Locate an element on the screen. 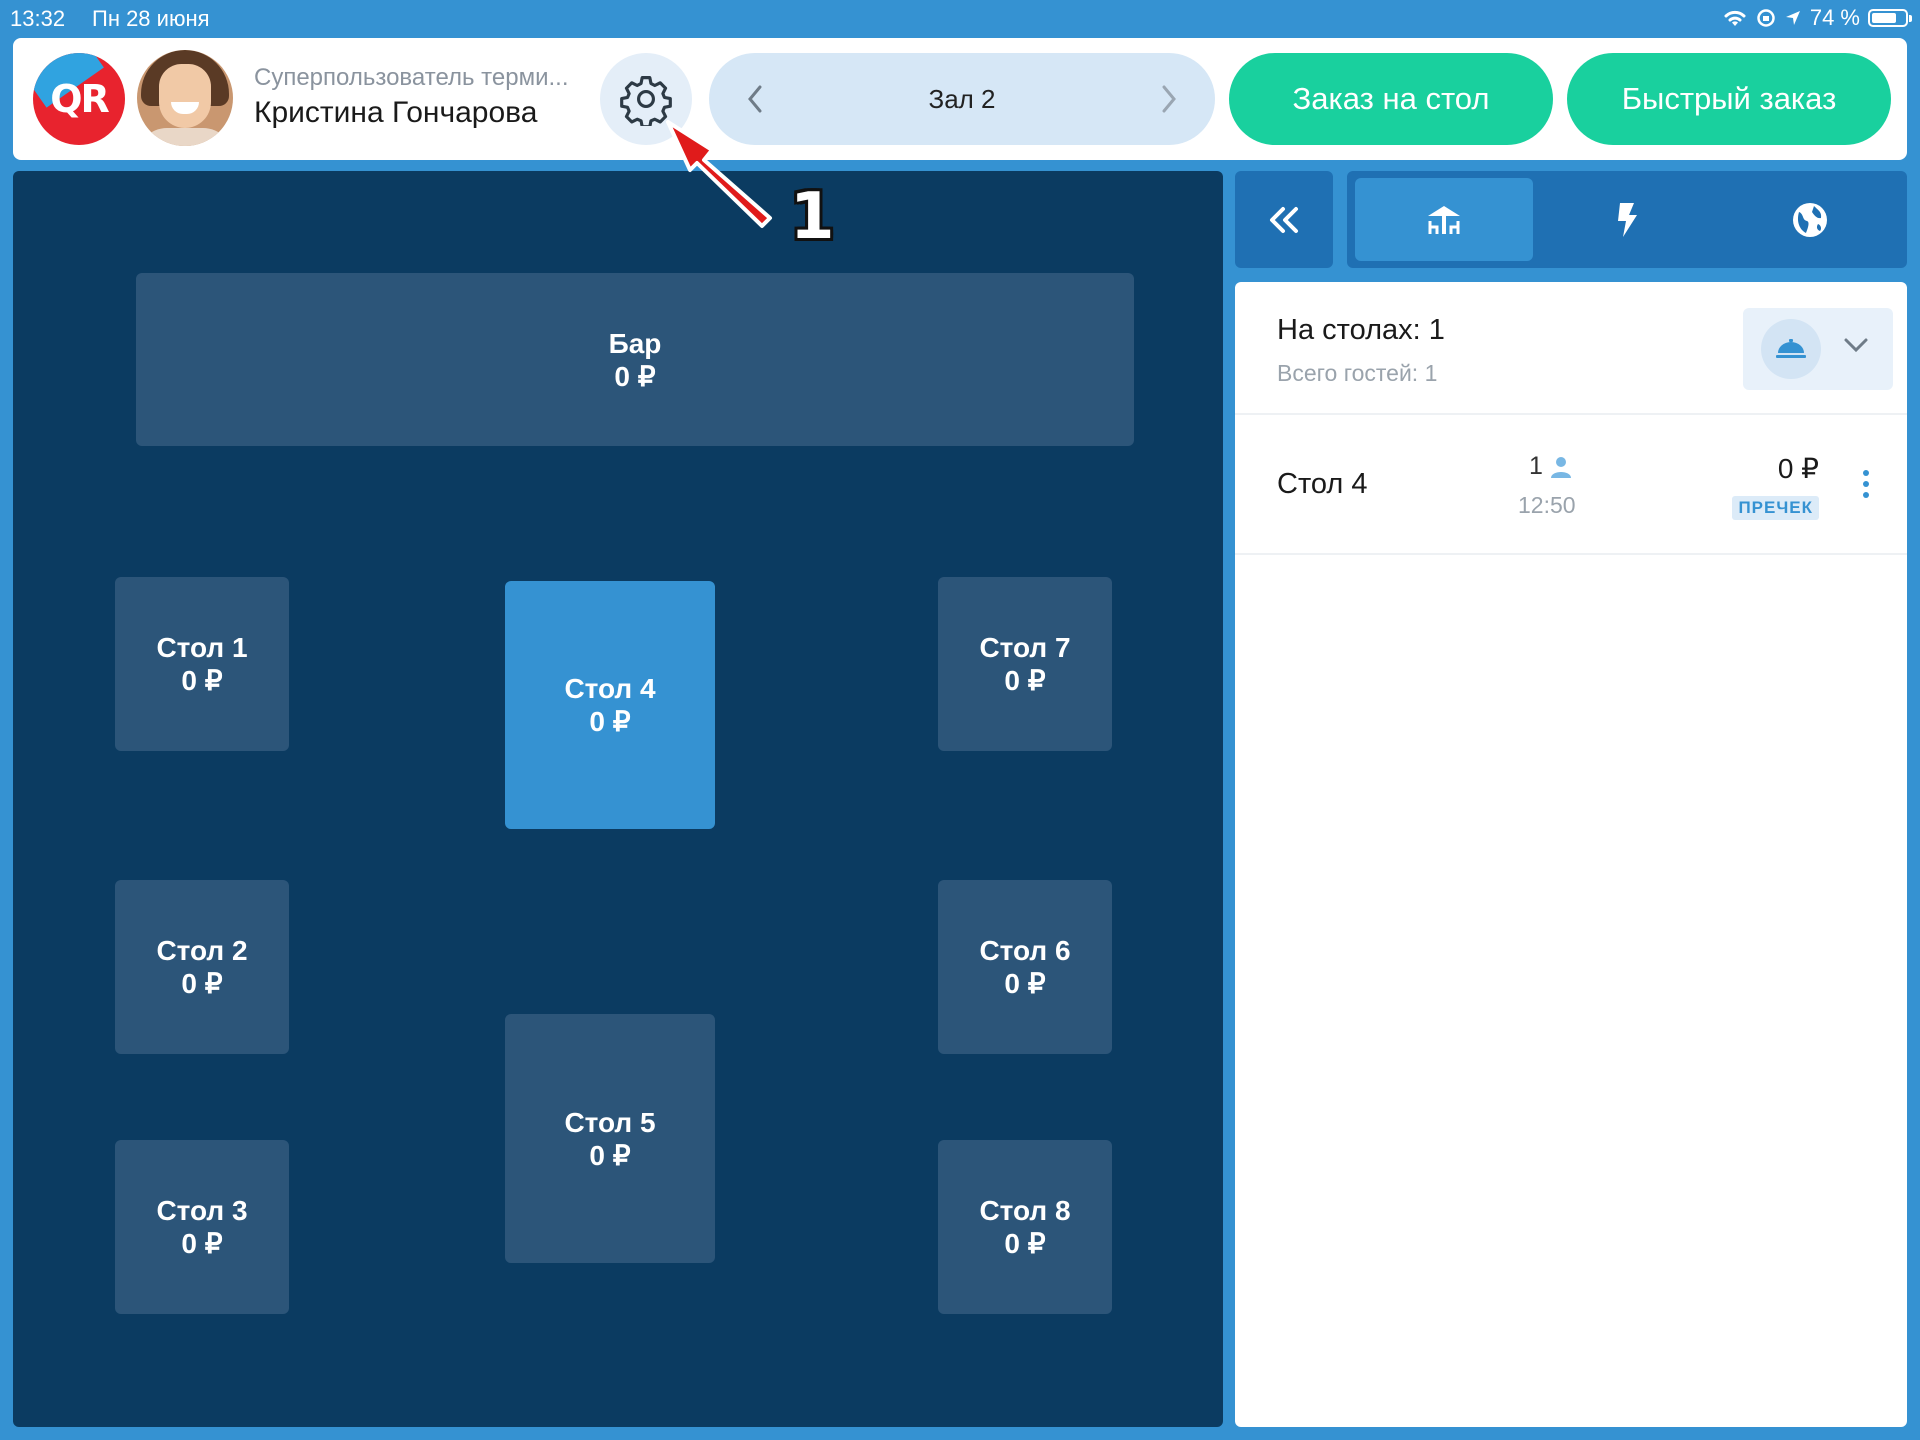 The height and width of the screenshot is (1440, 1920). double-chevron-left-icon is located at coordinates (1284, 219).